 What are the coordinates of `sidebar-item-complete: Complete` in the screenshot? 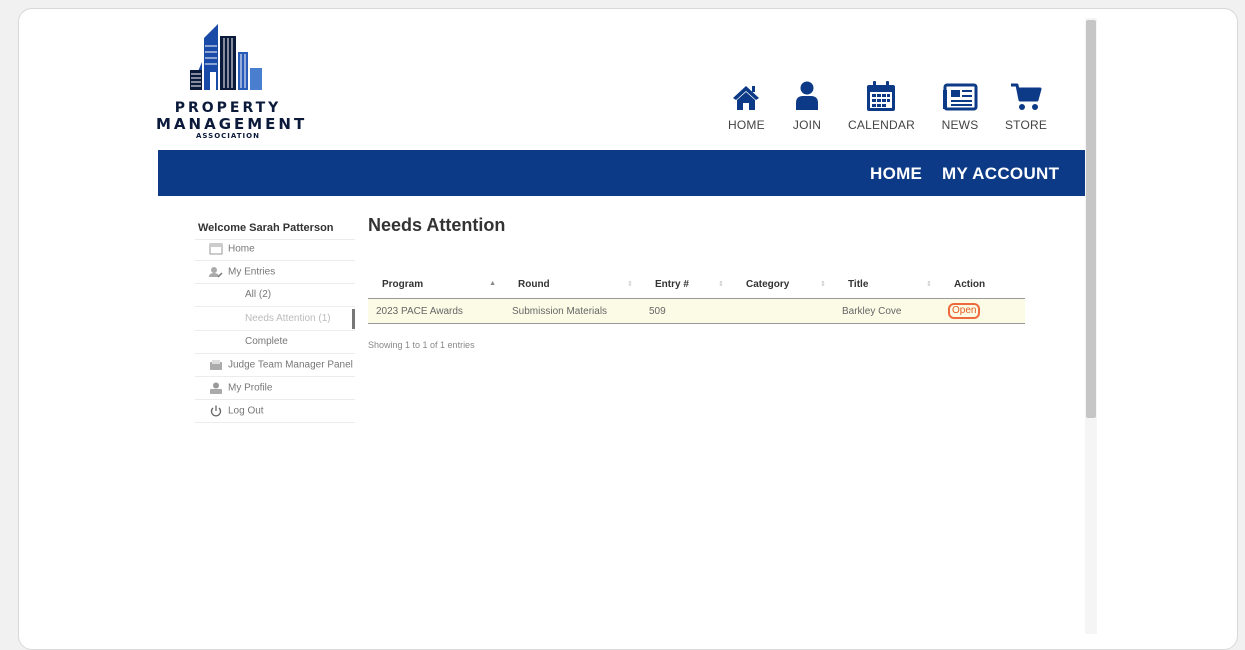 It's located at (266, 341).